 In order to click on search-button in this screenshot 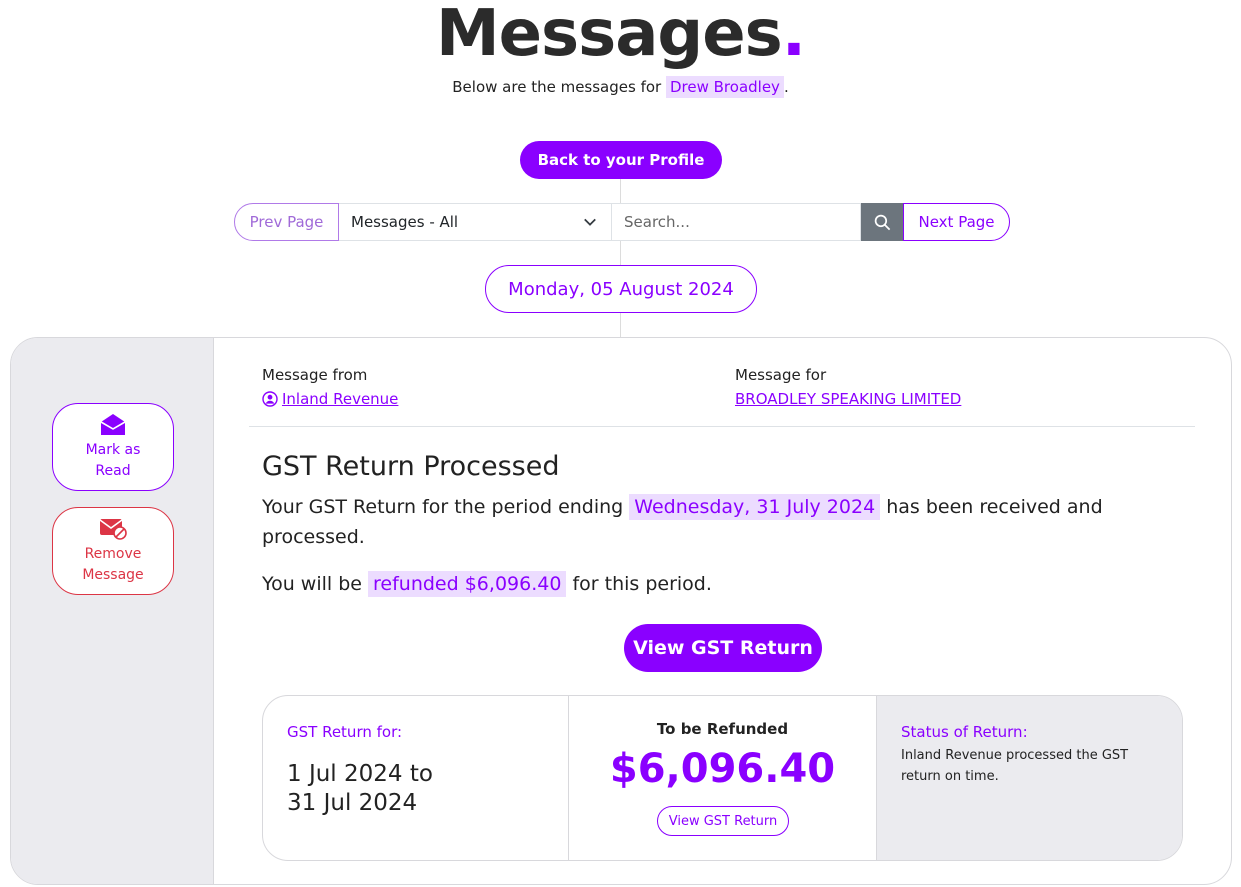, I will do `click(882, 222)`.